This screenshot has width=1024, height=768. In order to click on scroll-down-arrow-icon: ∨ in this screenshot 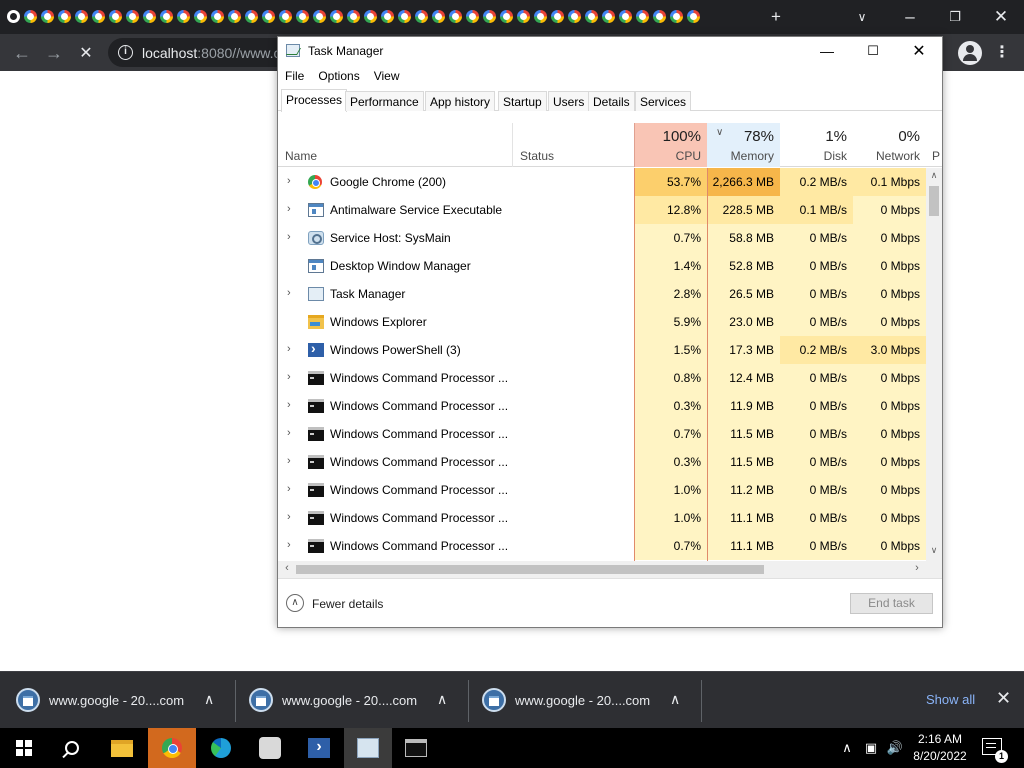, I will do `click(934, 552)`.